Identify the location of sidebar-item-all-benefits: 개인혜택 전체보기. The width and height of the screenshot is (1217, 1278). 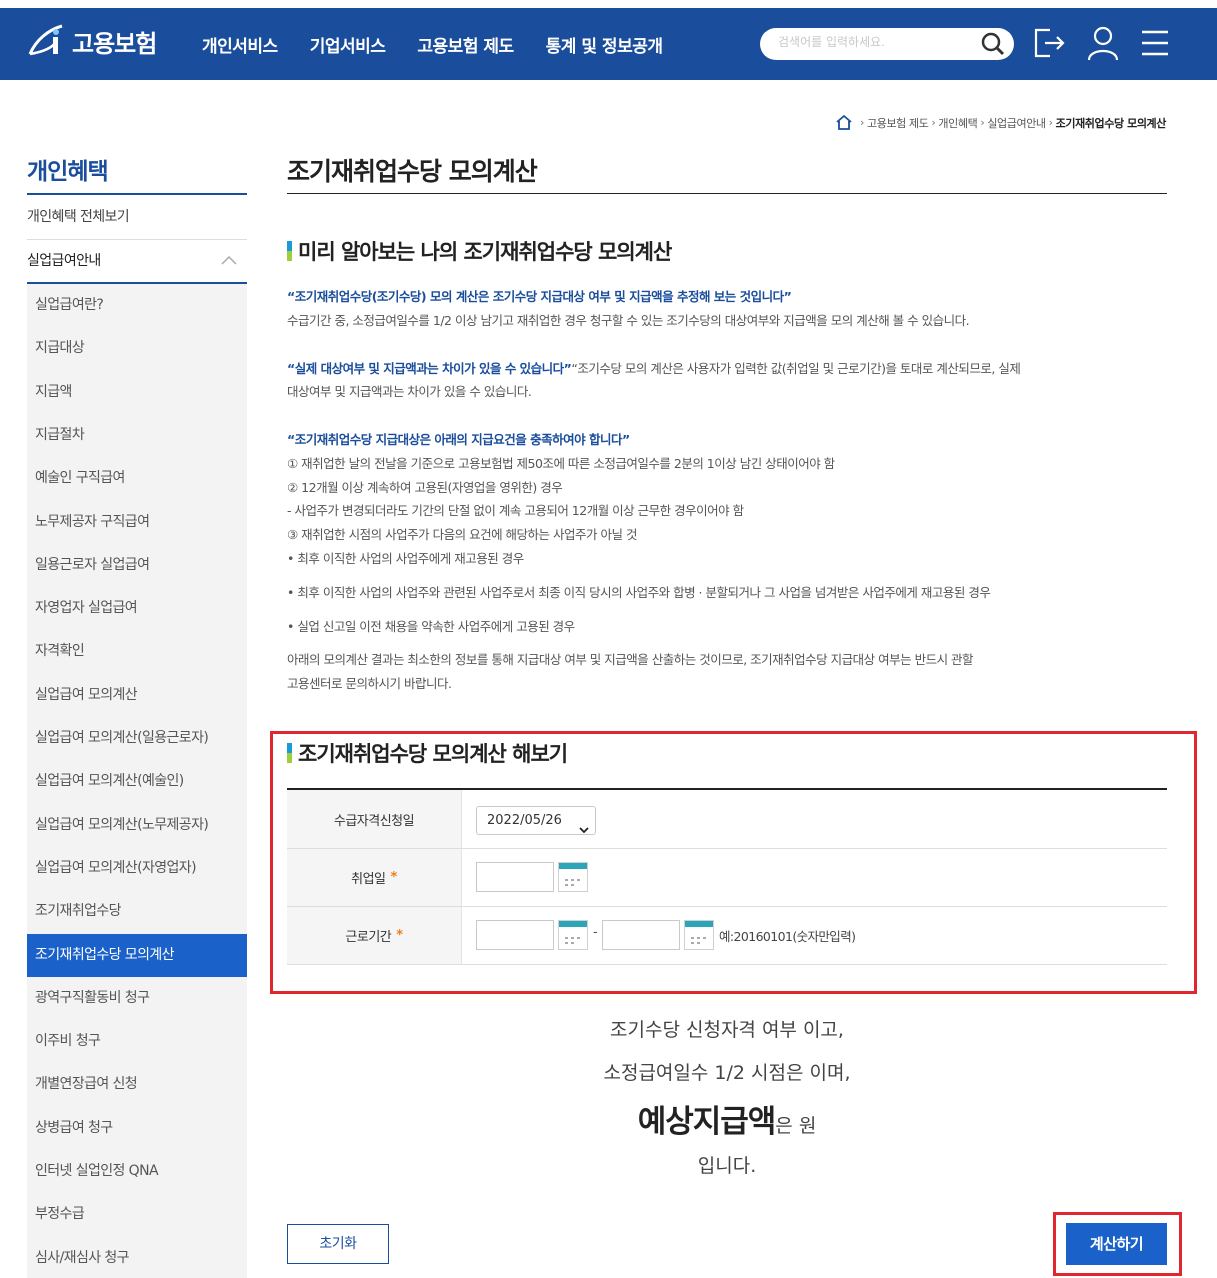
(78, 216).